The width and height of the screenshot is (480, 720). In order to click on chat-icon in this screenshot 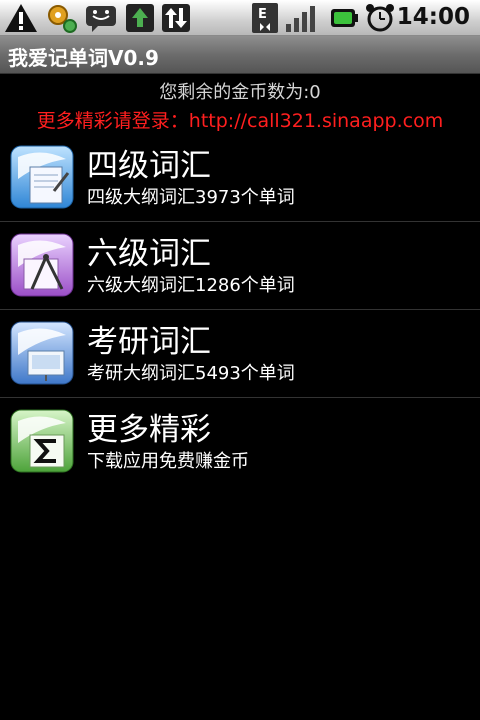, I will do `click(101, 18)`.